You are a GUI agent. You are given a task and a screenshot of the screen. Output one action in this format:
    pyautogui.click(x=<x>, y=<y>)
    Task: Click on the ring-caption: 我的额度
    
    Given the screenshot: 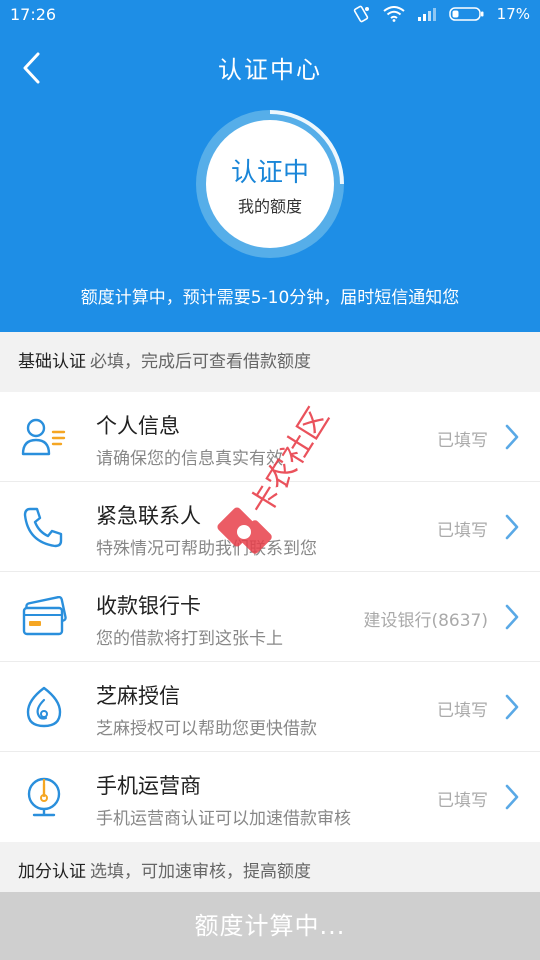 What is the action you would take?
    pyautogui.click(x=269, y=206)
    